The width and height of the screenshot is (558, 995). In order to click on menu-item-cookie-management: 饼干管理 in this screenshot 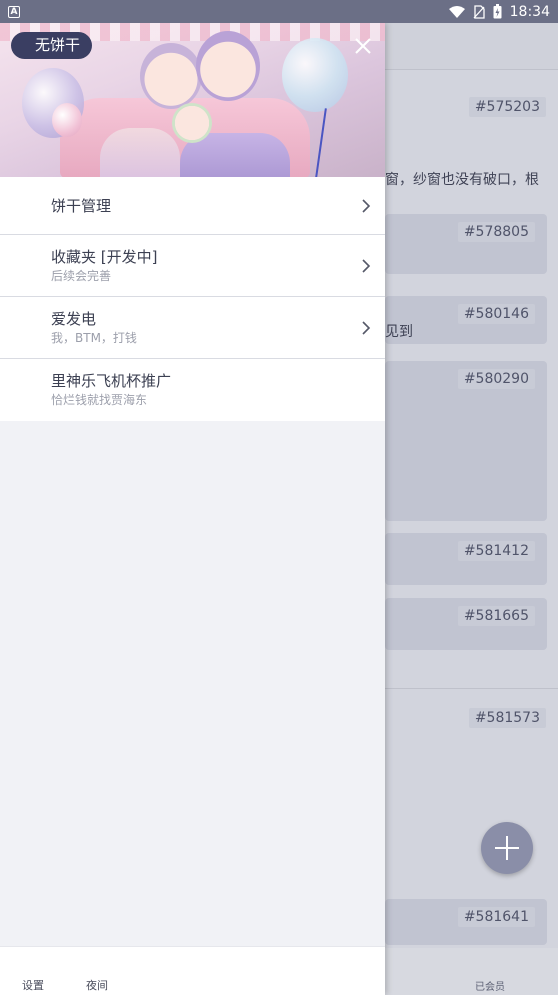, I will do `click(192, 206)`.